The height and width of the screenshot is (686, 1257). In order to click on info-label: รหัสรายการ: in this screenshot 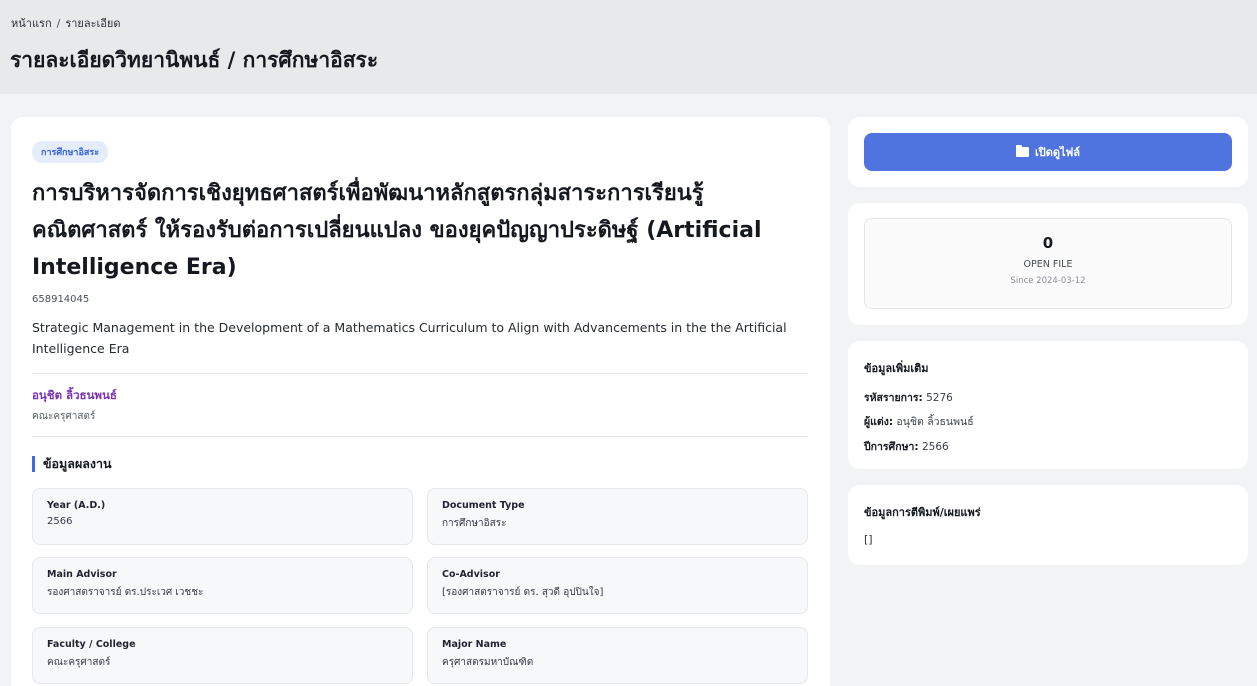, I will do `click(893, 398)`.